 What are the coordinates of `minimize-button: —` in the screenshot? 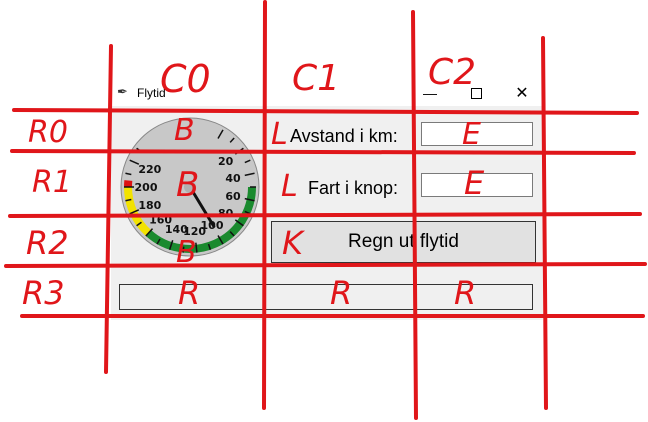 It's located at (430, 93).